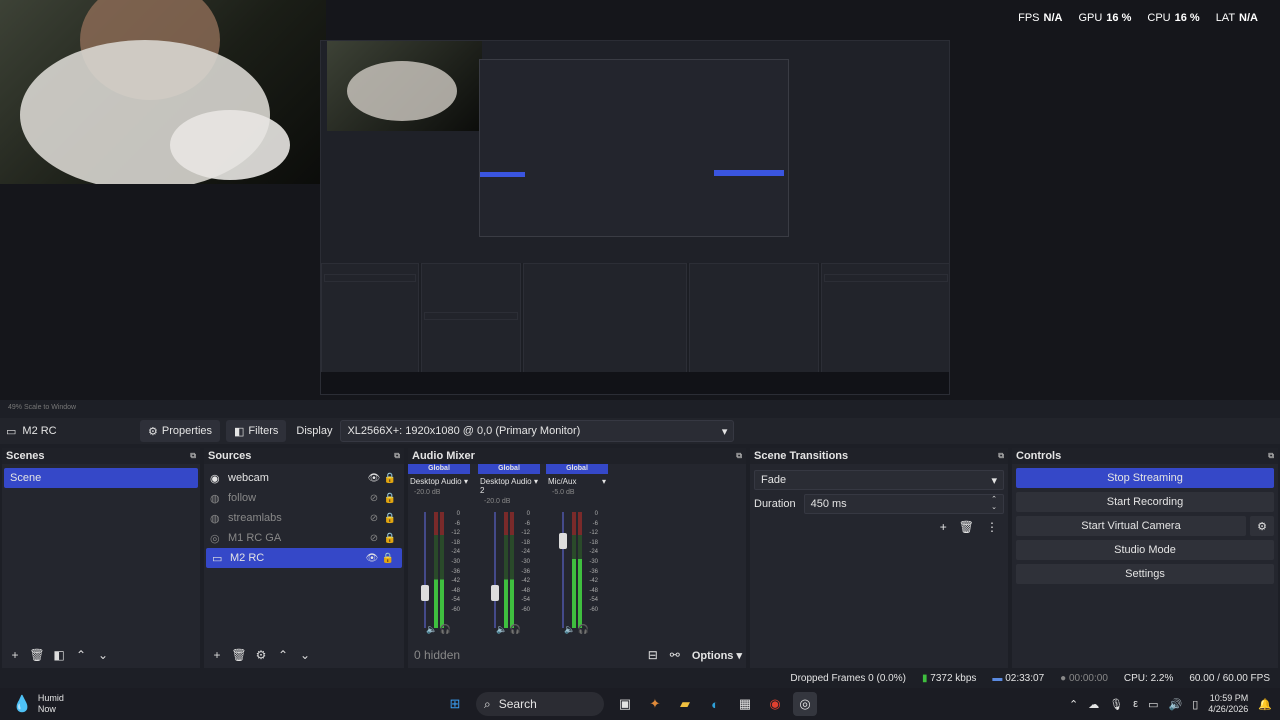  What do you see at coordinates (775, 704) in the screenshot?
I see `chrome-icon: ◉` at bounding box center [775, 704].